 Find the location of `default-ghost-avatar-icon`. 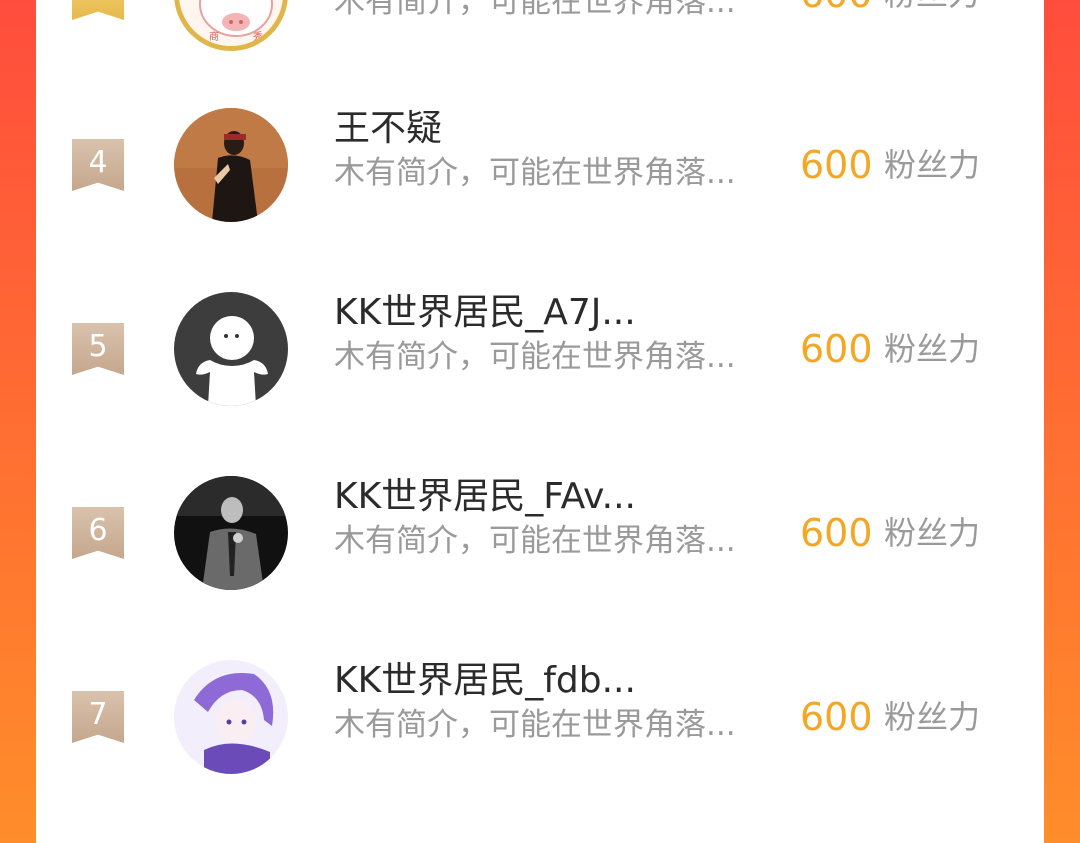

default-ghost-avatar-icon is located at coordinates (231, 349).